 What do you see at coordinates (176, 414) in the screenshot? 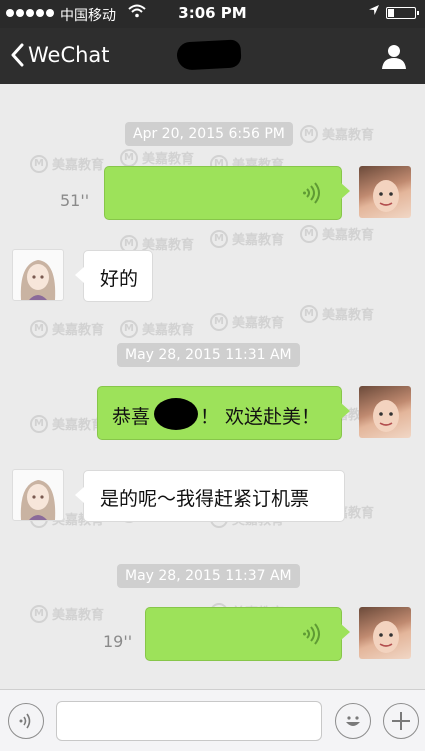
I see `redacted-name` at bounding box center [176, 414].